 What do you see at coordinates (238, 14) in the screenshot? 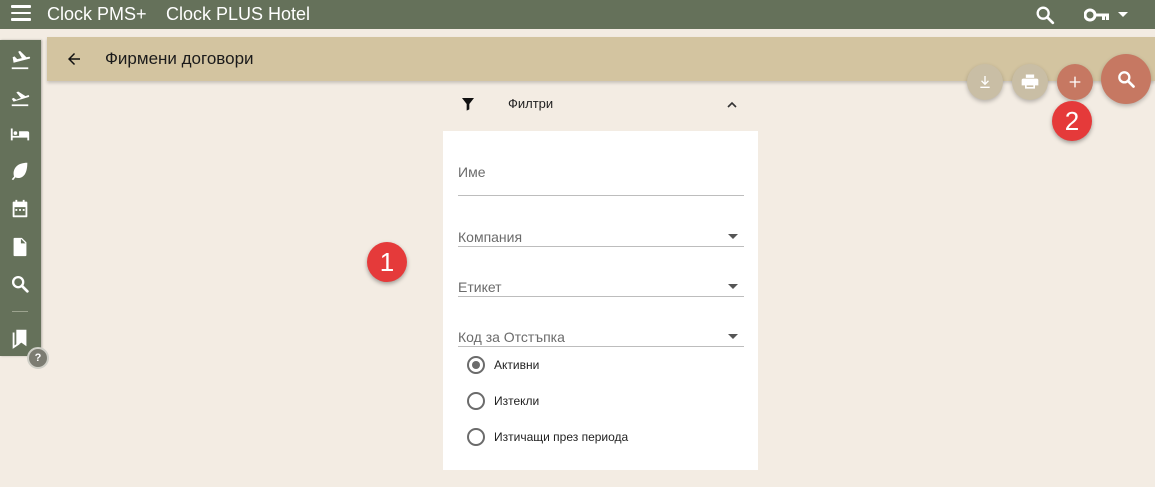
I see `hotel-name: Clock PLUS Hotel` at bounding box center [238, 14].